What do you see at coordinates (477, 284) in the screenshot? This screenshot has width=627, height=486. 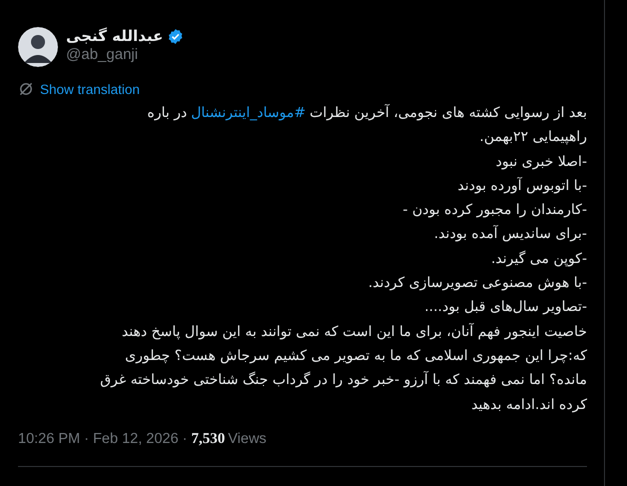 I see `tweet-text: -با هوش مصنوعی تصویرسازی کردند.` at bounding box center [477, 284].